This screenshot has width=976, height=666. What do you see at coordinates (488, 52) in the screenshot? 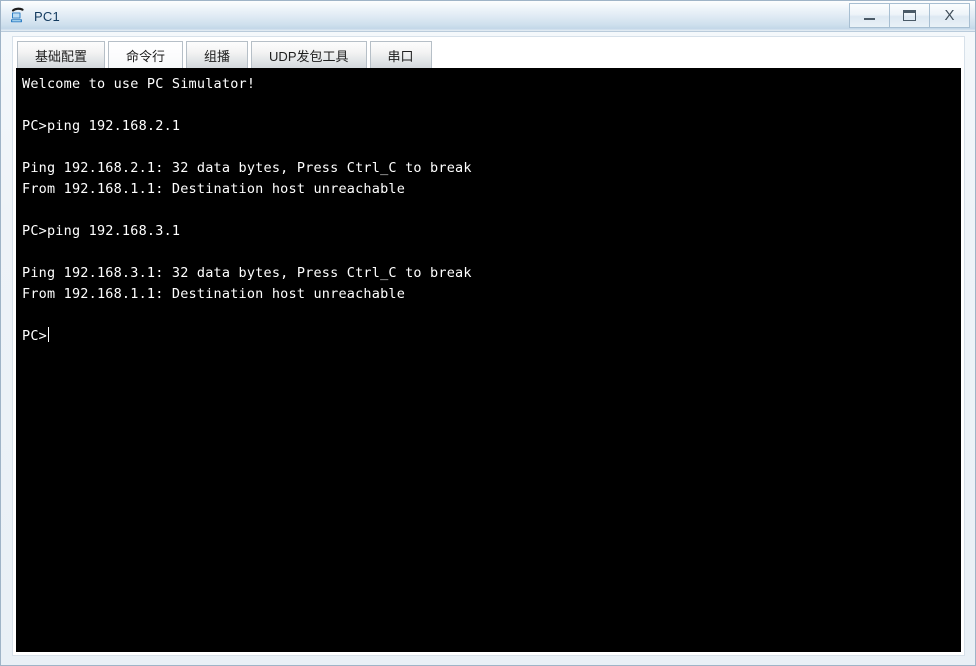
I see `tab-strip: 基础配置 命令行 组播 UDP发包工具 串口` at bounding box center [488, 52].